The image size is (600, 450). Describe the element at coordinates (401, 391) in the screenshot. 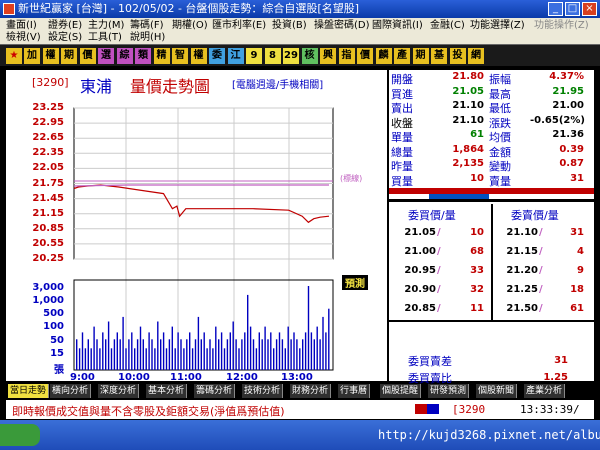

I see `tab-8: 個股提醒` at that location.